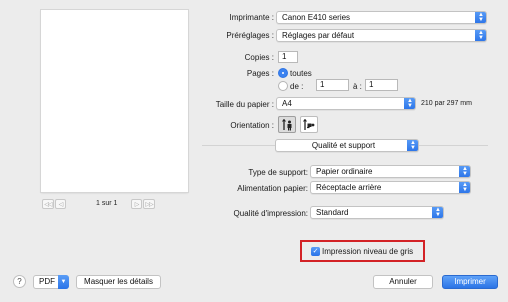 The width and height of the screenshot is (508, 302). Describe the element at coordinates (403, 282) in the screenshot. I see `cancel-button: Annuler` at that location.